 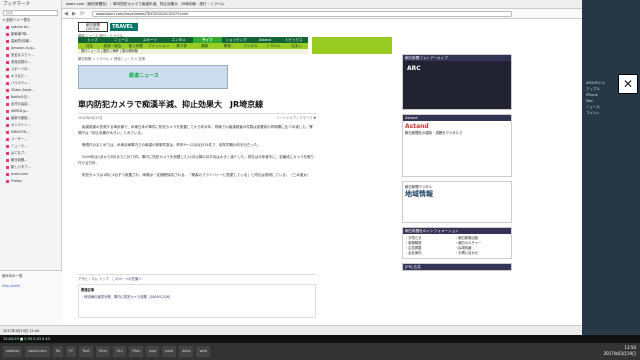 What do you see at coordinates (88, 290) in the screenshot?
I see `related-title: 関連記事` at bounding box center [88, 290].